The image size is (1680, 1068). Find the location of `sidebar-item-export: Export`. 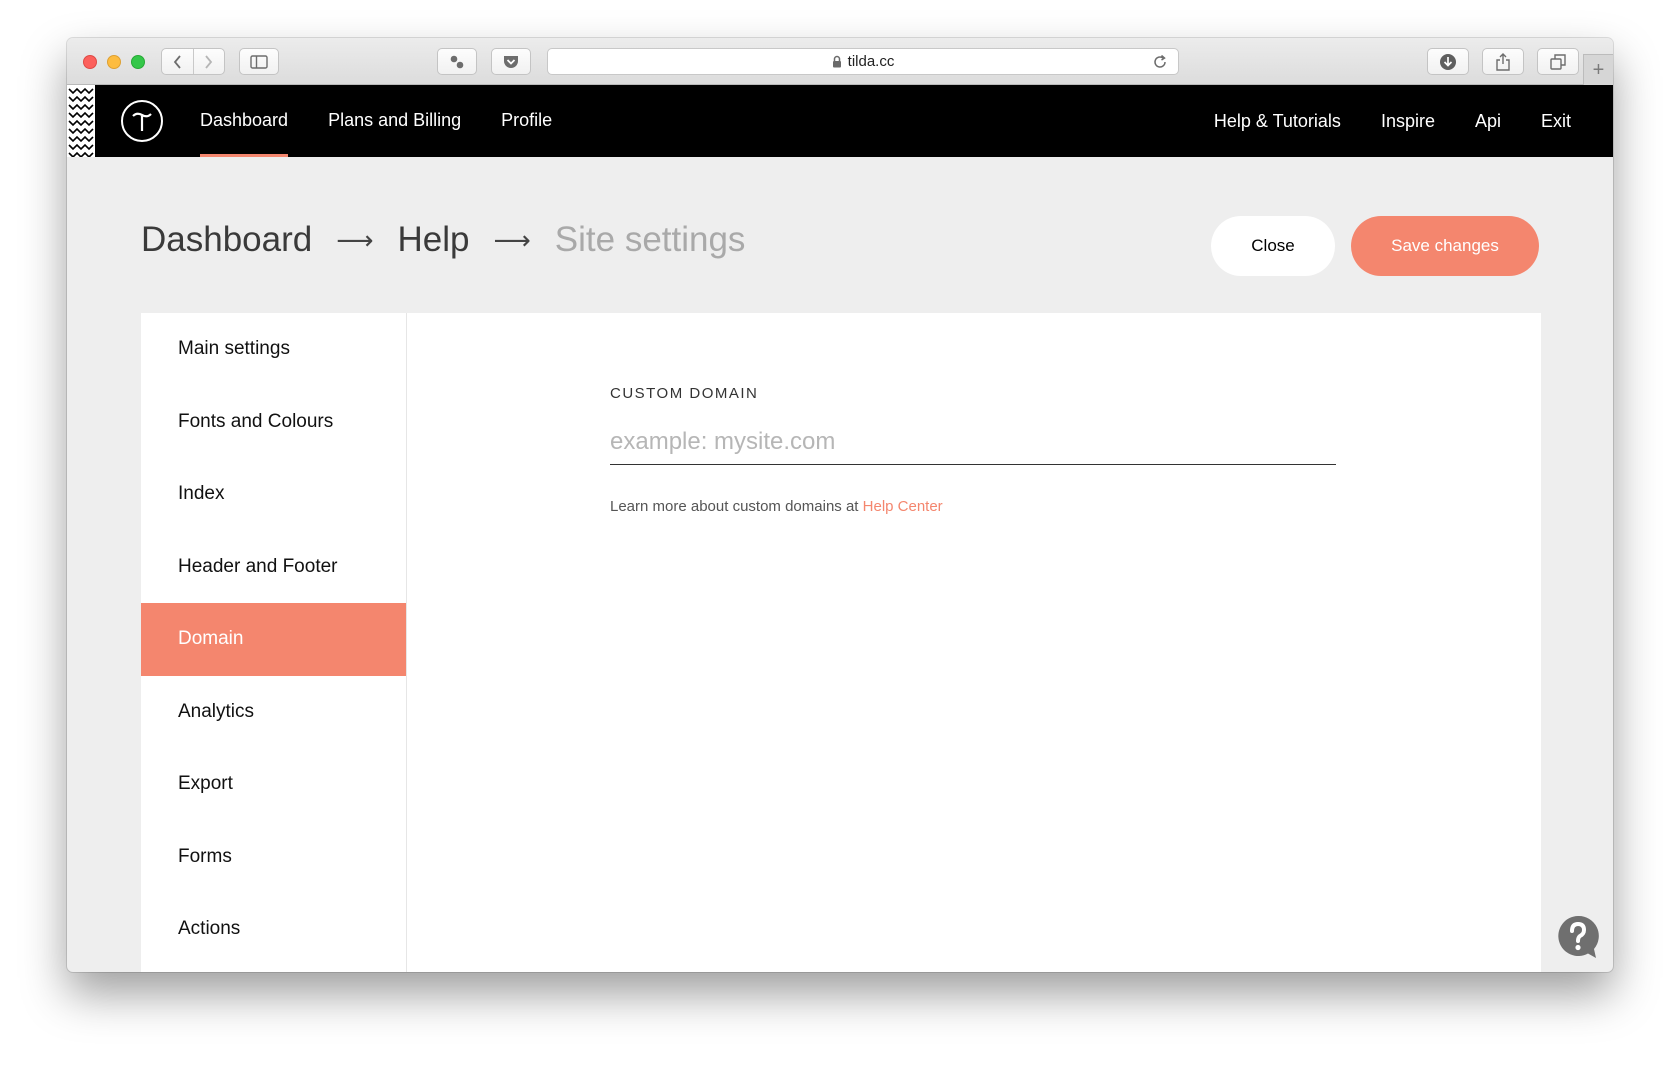

sidebar-item-export: Export is located at coordinates (273, 784).